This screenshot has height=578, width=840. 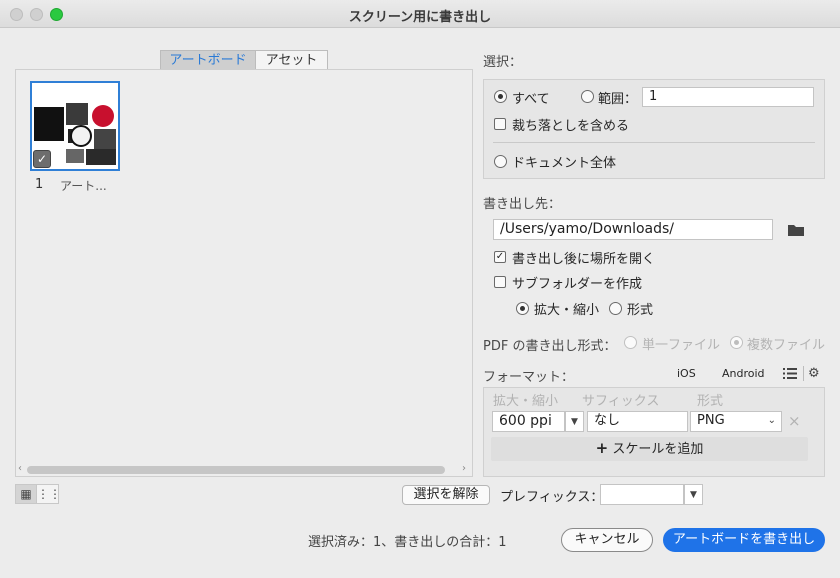 What do you see at coordinates (500, 96) in the screenshot?
I see `radio-all` at bounding box center [500, 96].